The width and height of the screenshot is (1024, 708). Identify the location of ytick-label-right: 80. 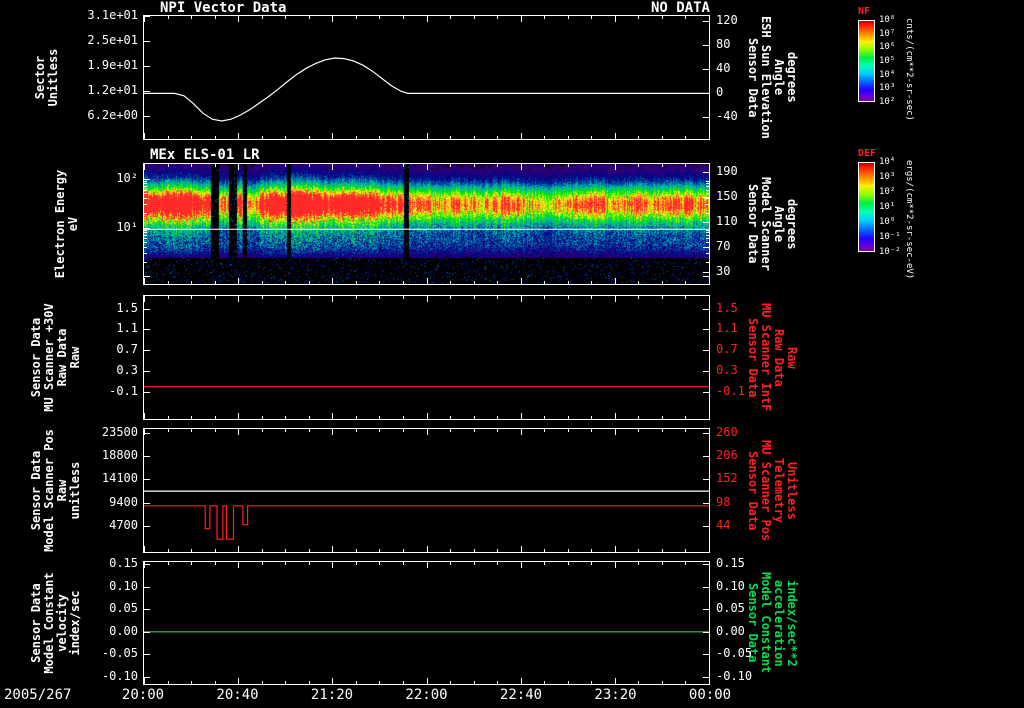
(723, 44).